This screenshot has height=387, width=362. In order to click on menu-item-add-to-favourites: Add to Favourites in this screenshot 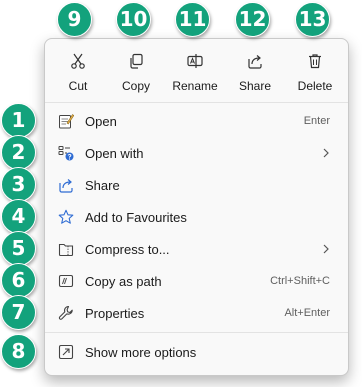, I will do `click(196, 217)`.